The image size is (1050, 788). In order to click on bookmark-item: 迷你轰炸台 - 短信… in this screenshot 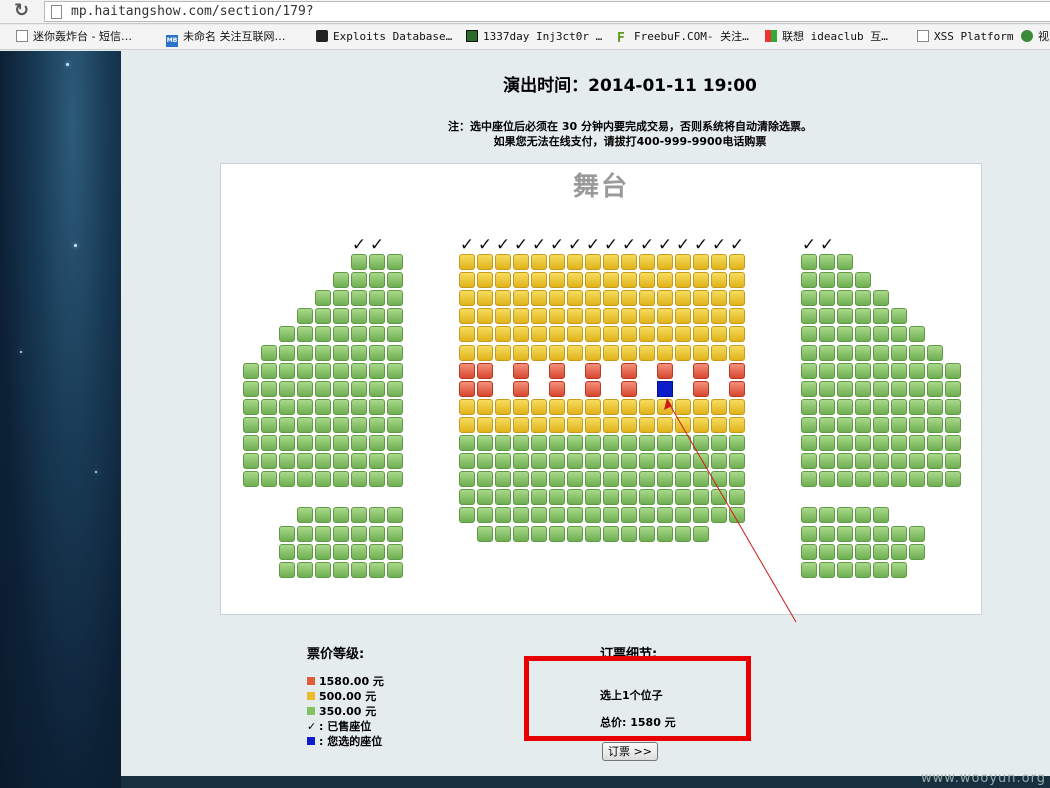, I will do `click(74, 37)`.